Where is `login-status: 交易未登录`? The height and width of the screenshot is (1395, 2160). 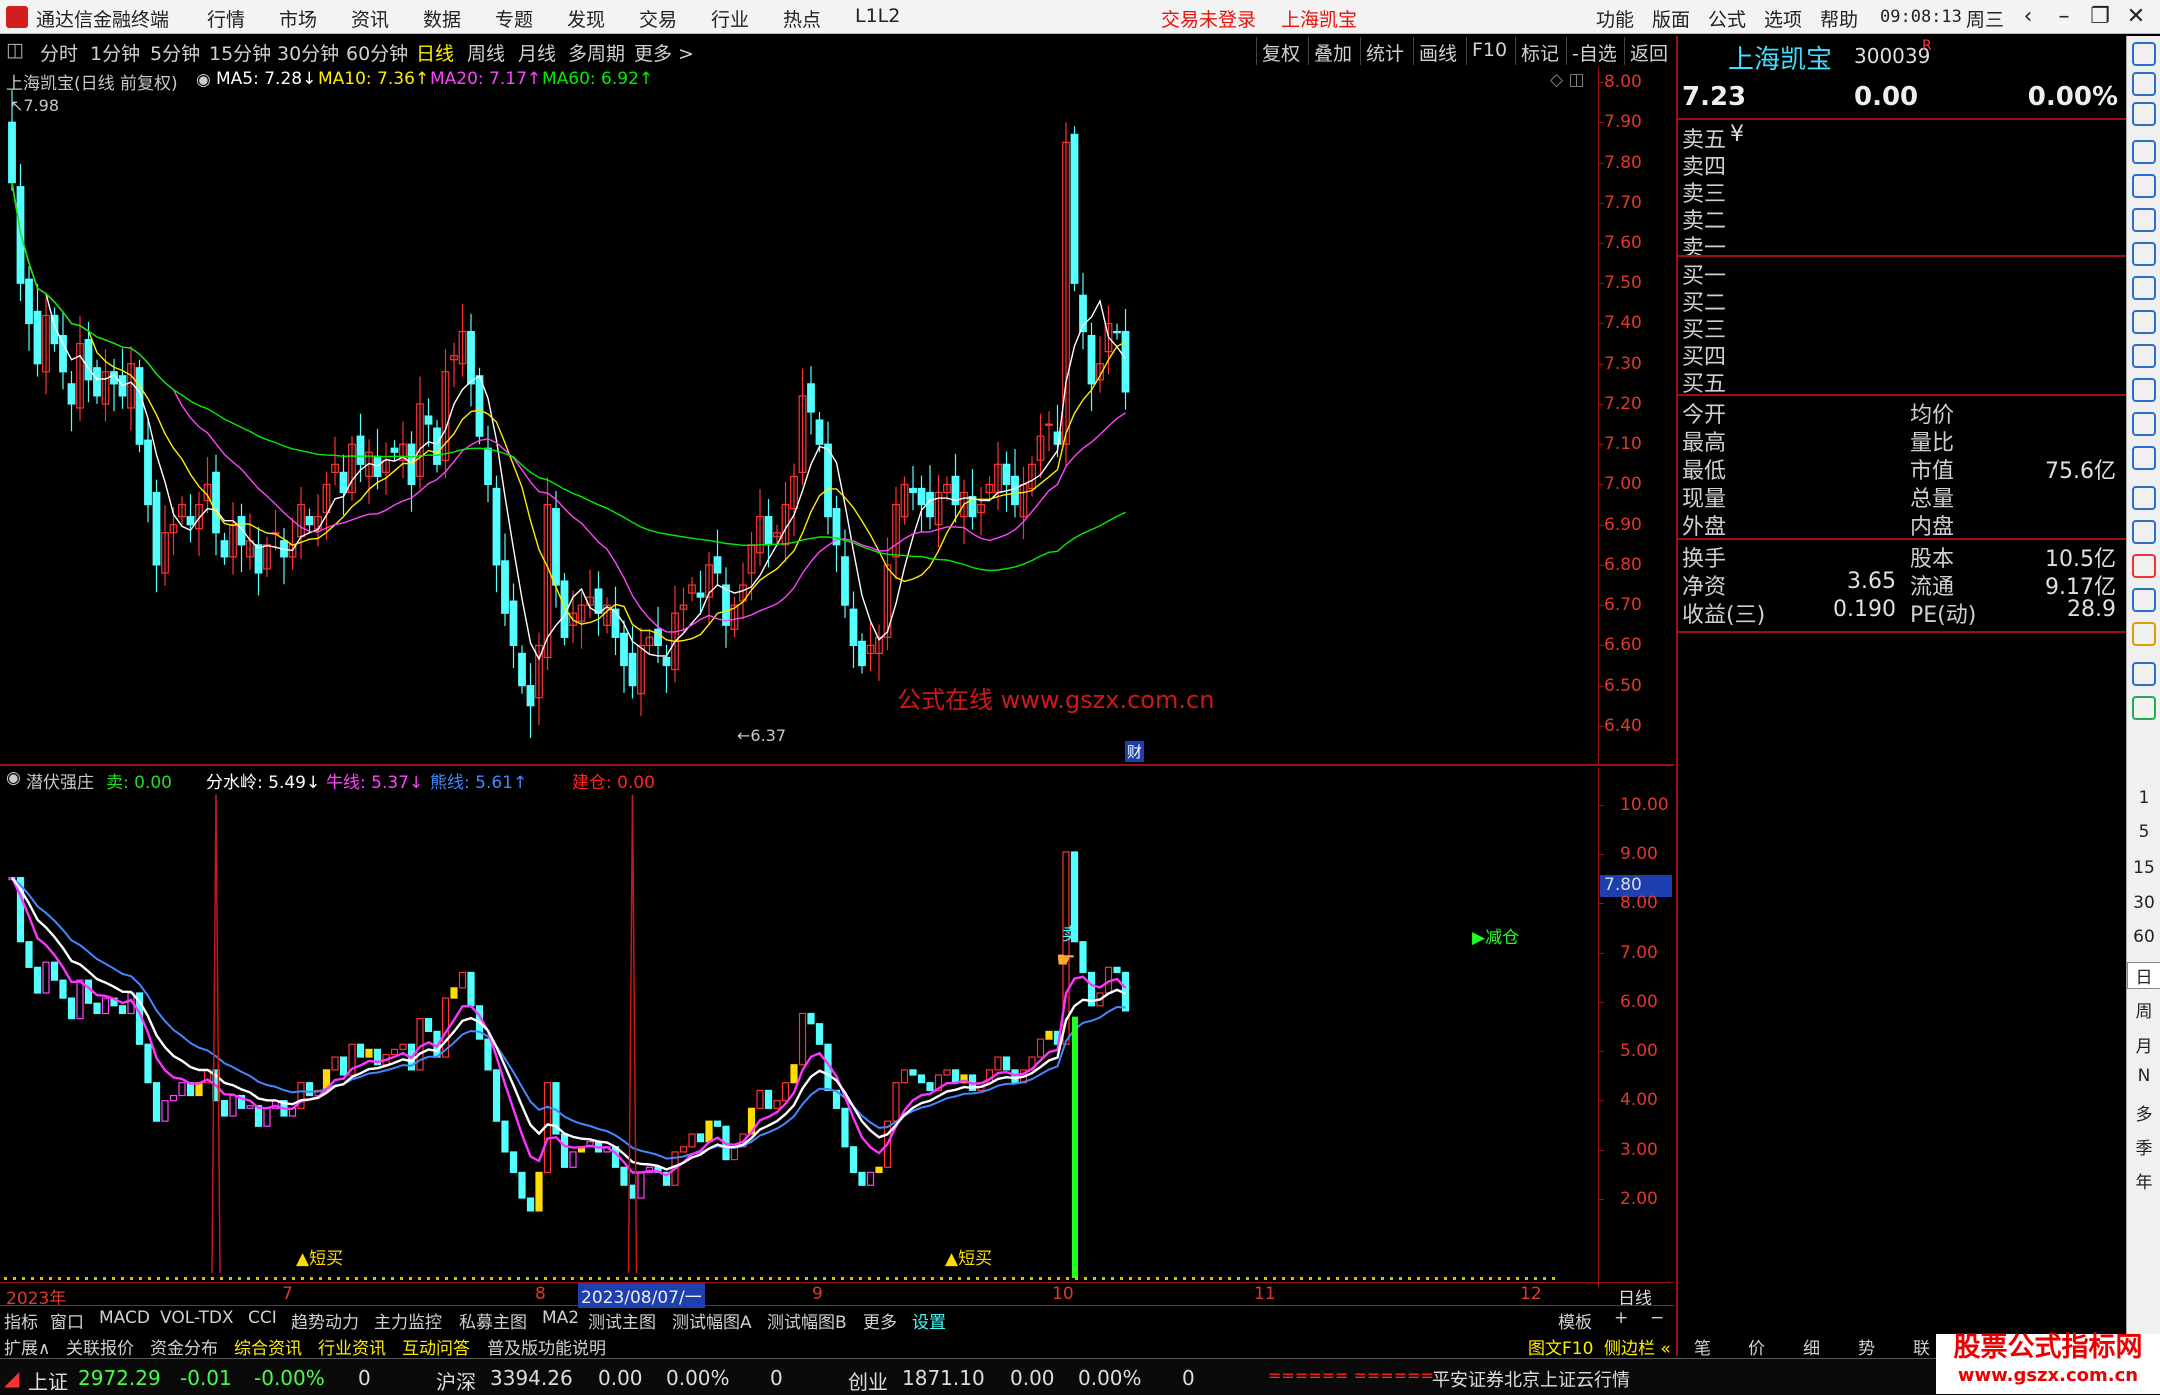 login-status: 交易未登录 is located at coordinates (1208, 18).